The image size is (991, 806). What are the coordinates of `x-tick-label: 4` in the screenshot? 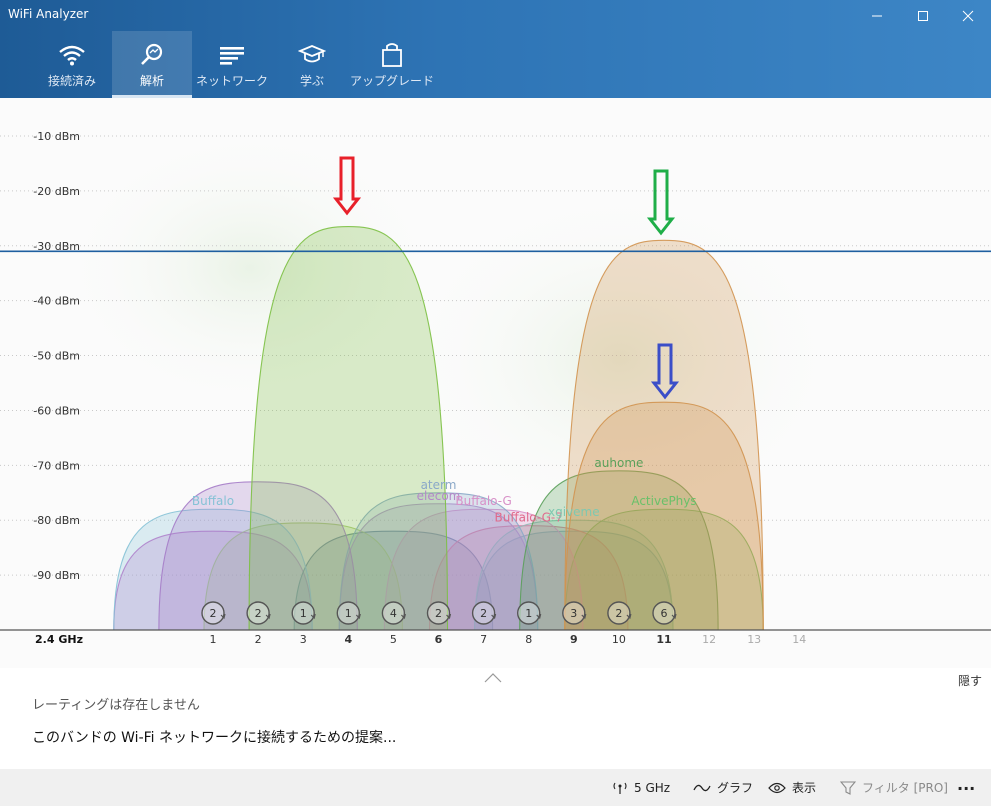 It's located at (348, 639).